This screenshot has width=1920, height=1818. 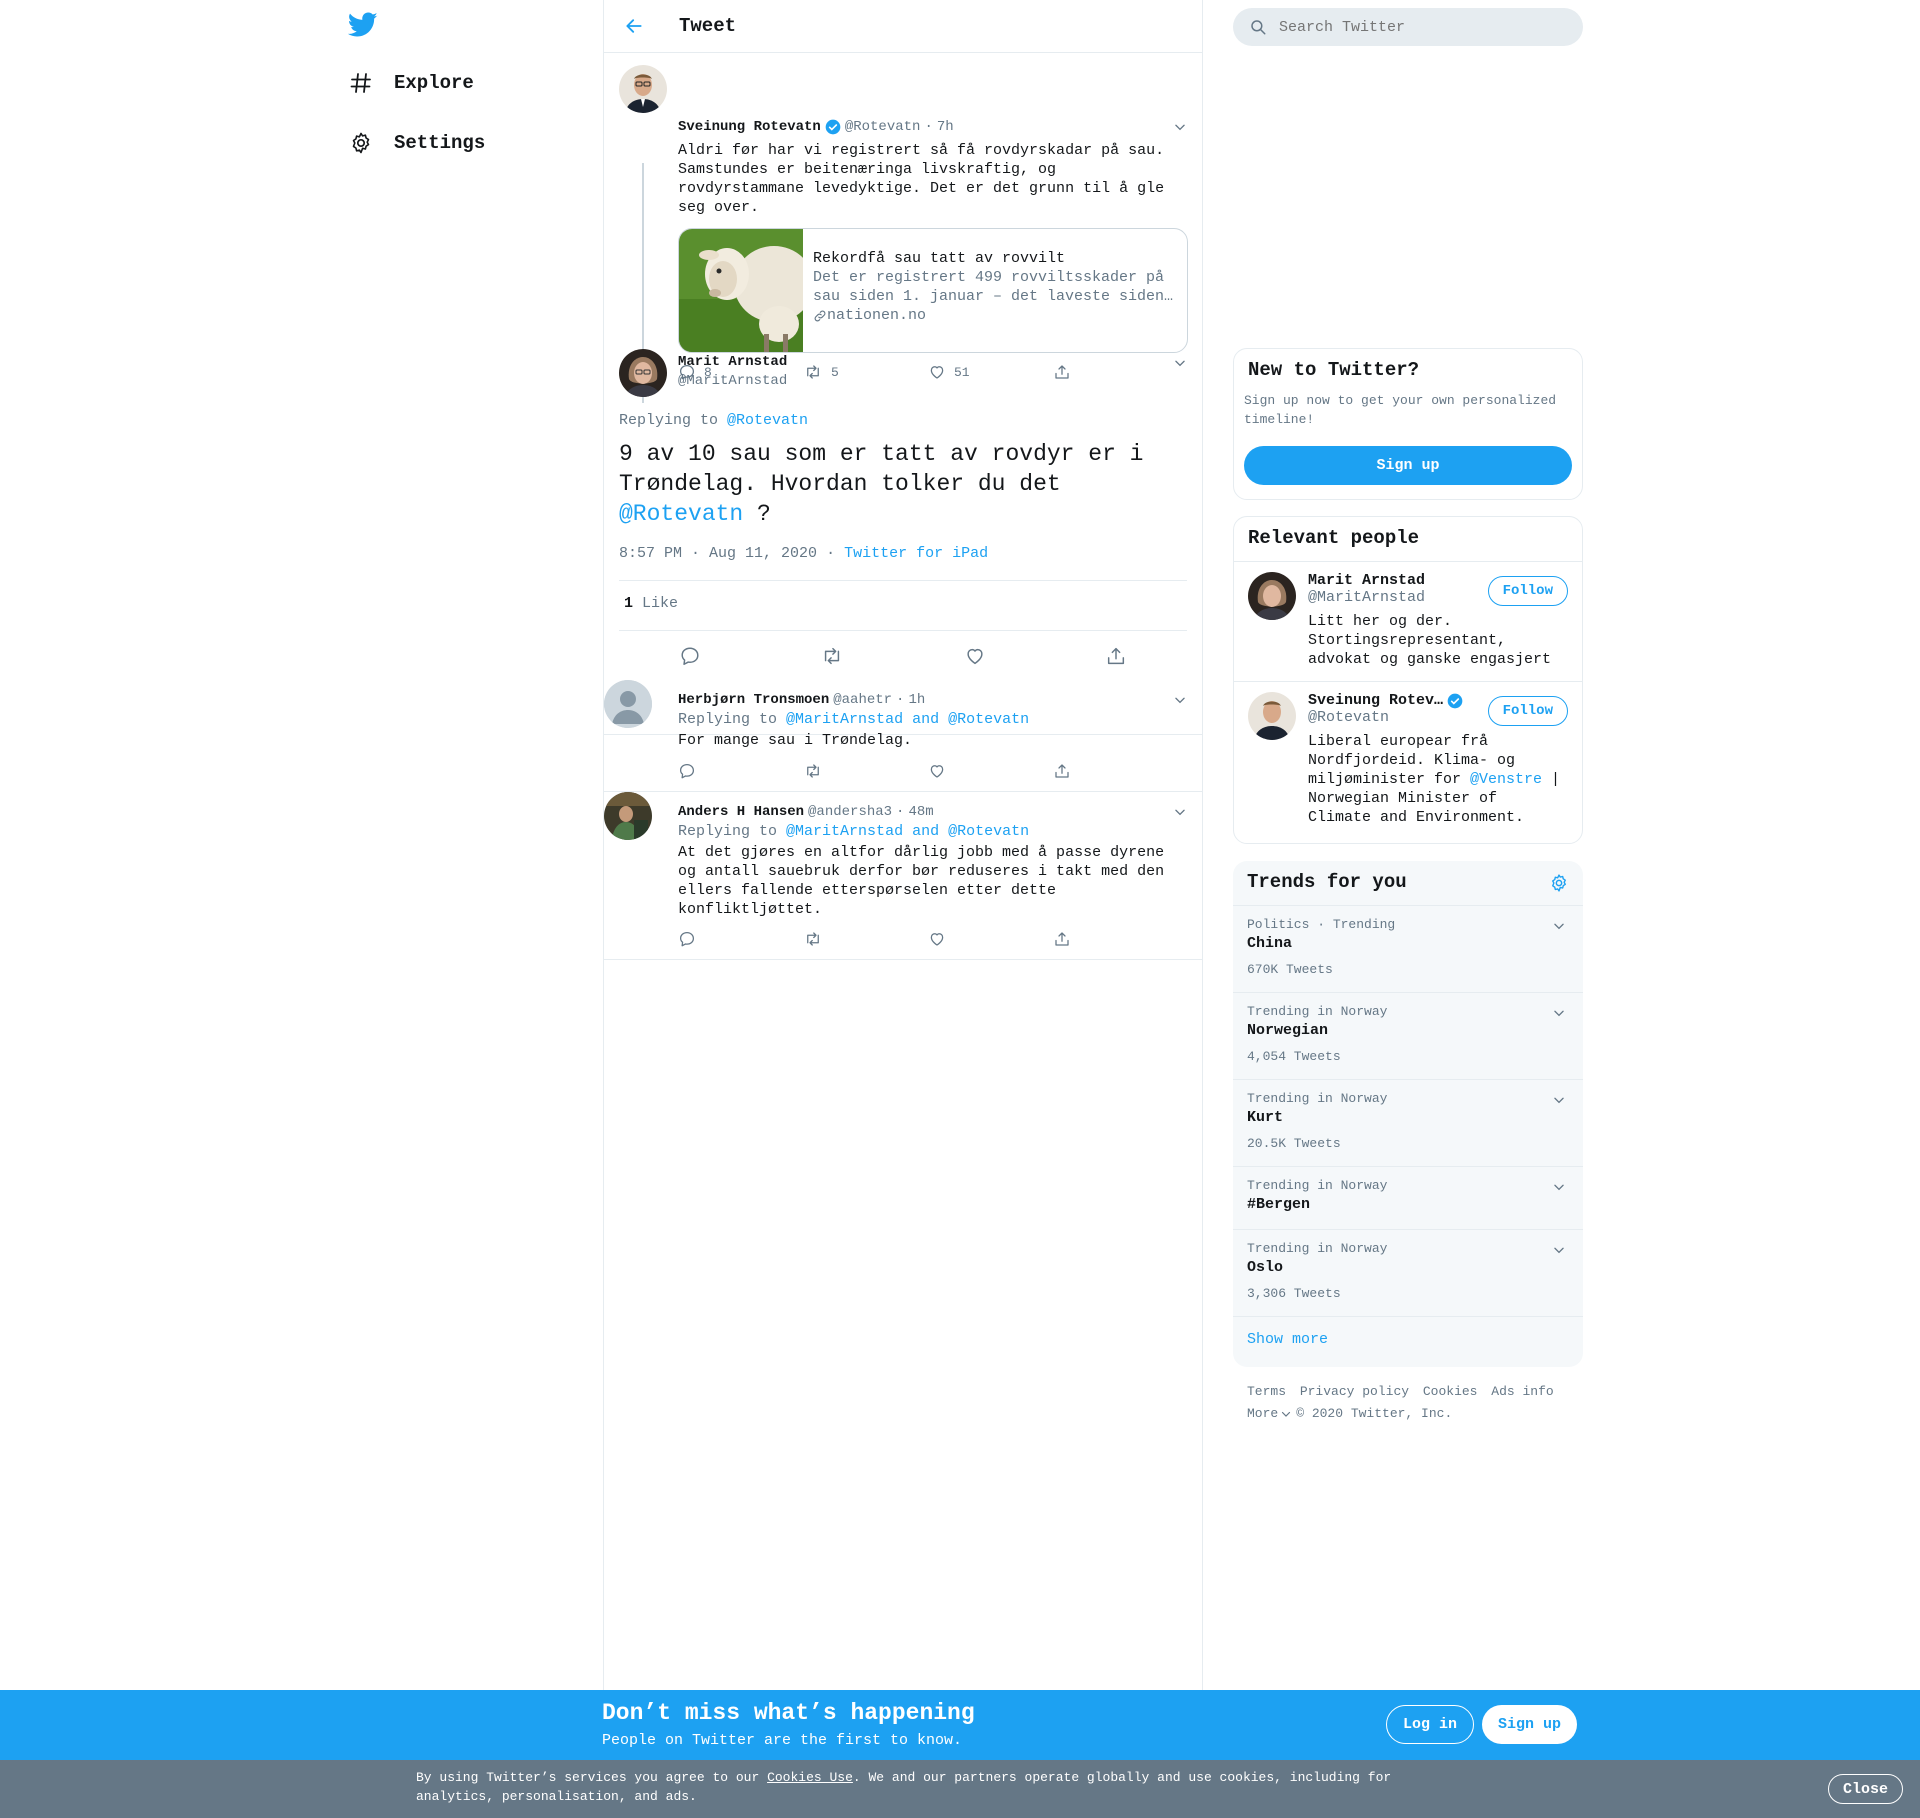 I want to click on retweet-icon, so click(x=813, y=771).